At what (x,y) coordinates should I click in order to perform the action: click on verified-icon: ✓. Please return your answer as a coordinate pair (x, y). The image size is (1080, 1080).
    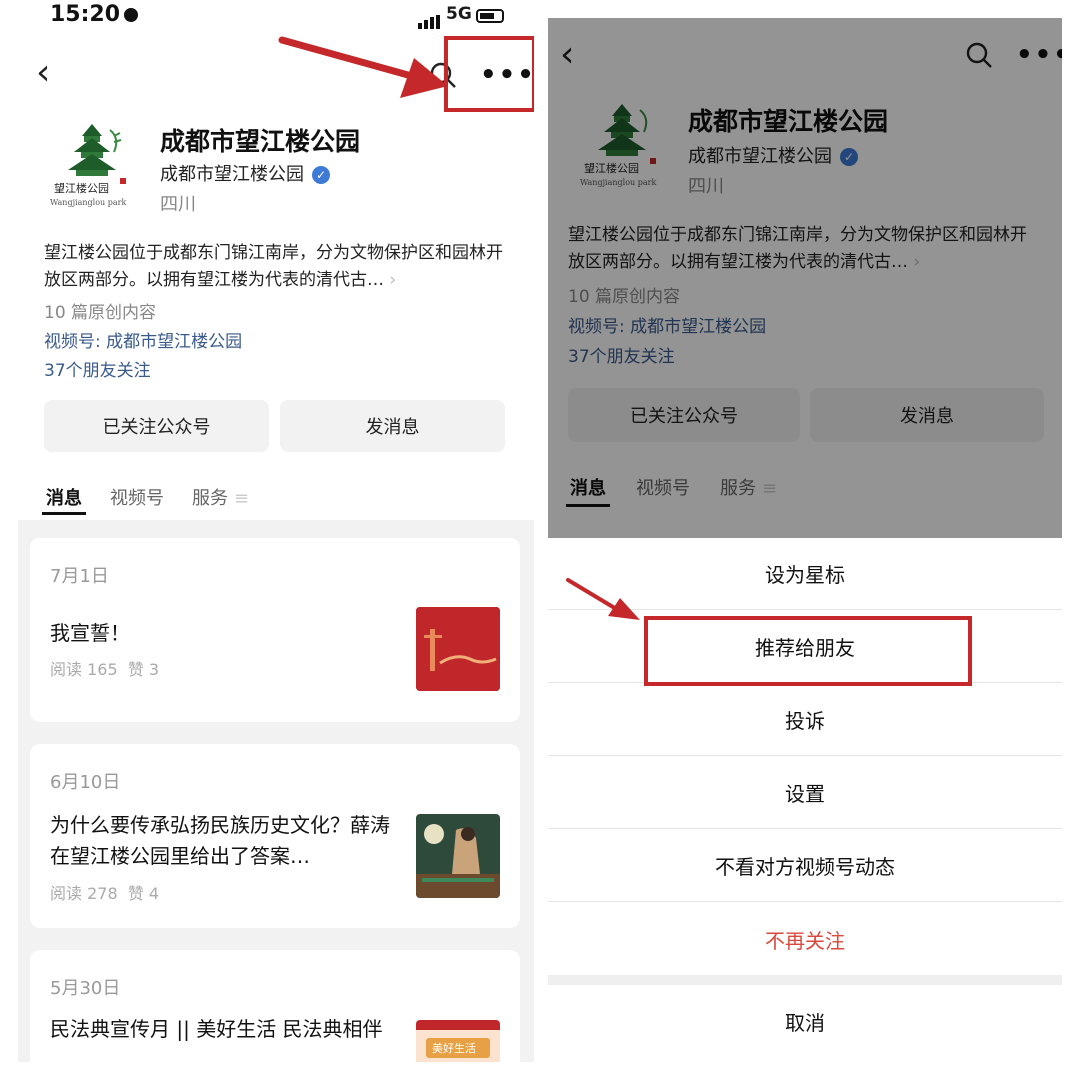
    Looking at the image, I should click on (321, 175).